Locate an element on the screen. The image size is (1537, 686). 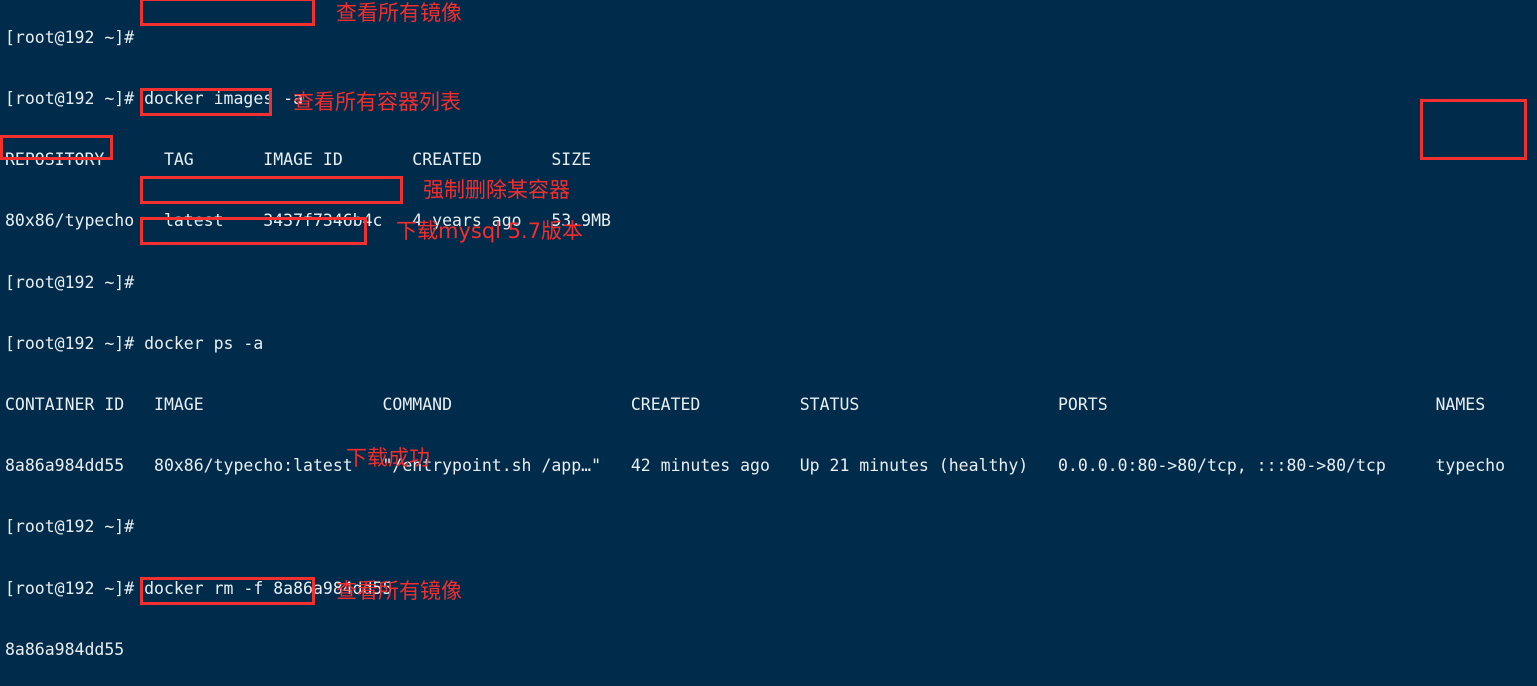
highlight-box-container-id is located at coordinates (56, 147).